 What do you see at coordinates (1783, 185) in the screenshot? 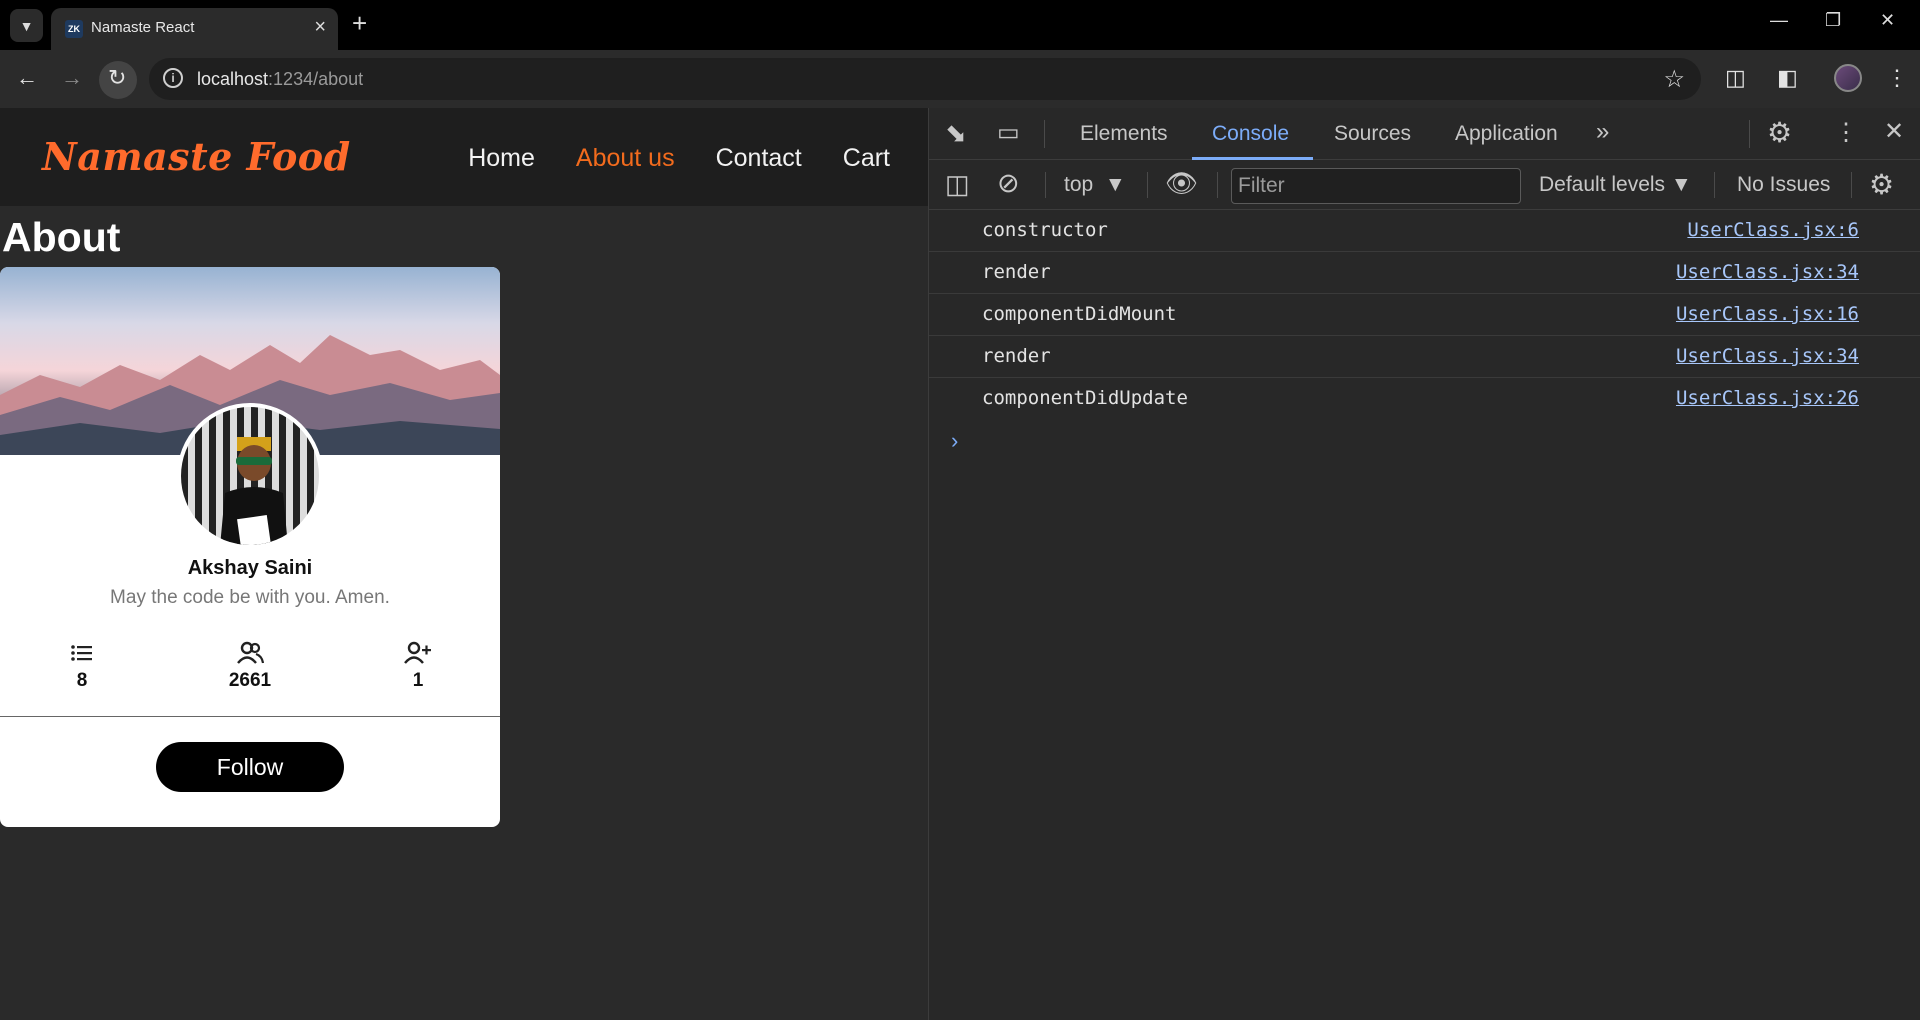
I see `issues-counter: No Issues` at bounding box center [1783, 185].